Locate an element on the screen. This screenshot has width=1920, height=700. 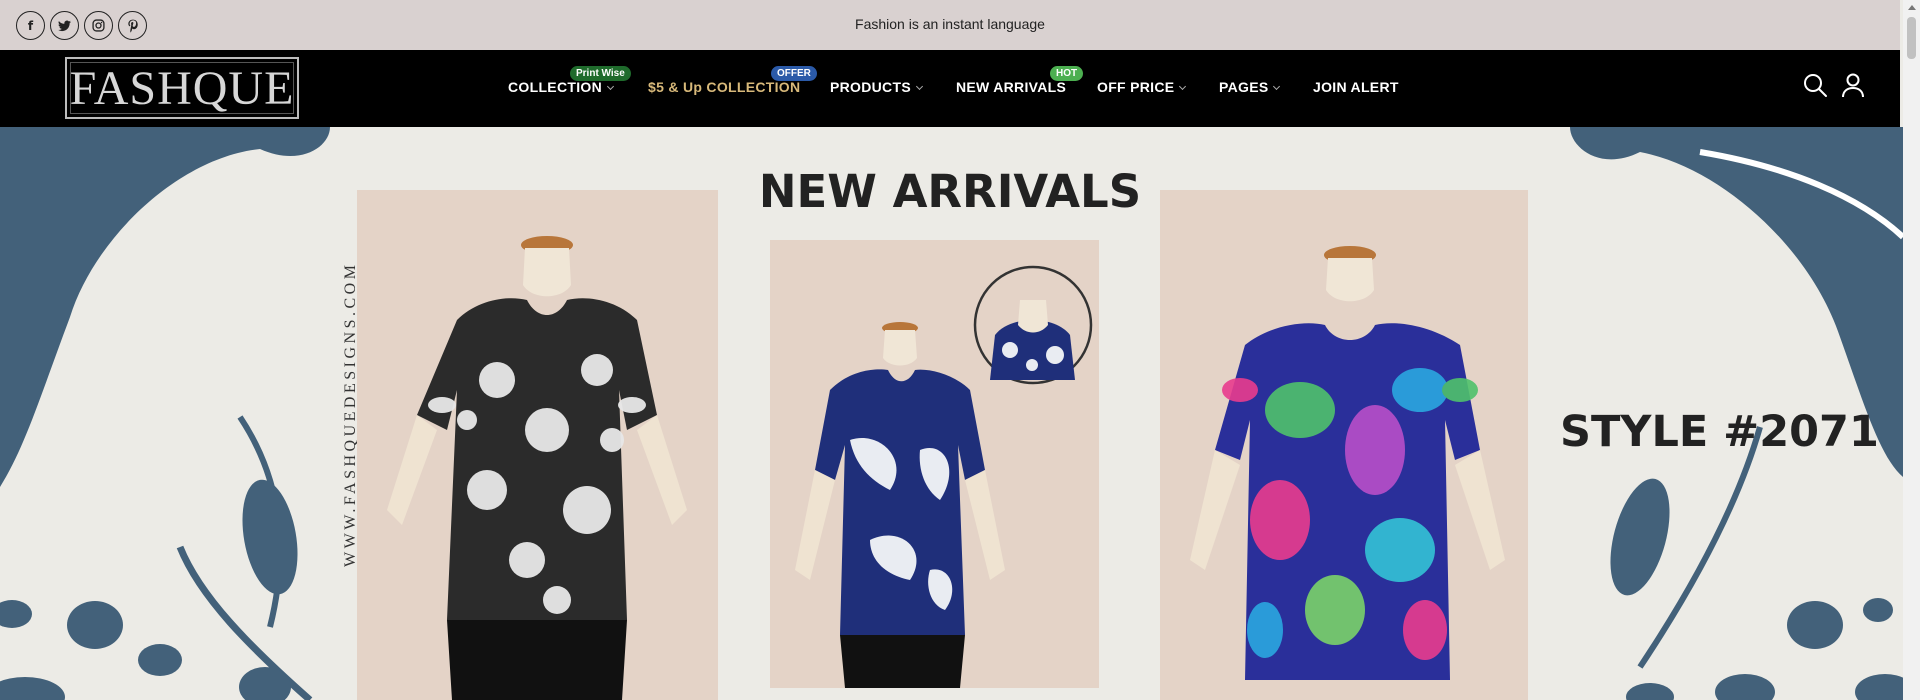
tagline: Fashion is an instant language is located at coordinates (950, 24).